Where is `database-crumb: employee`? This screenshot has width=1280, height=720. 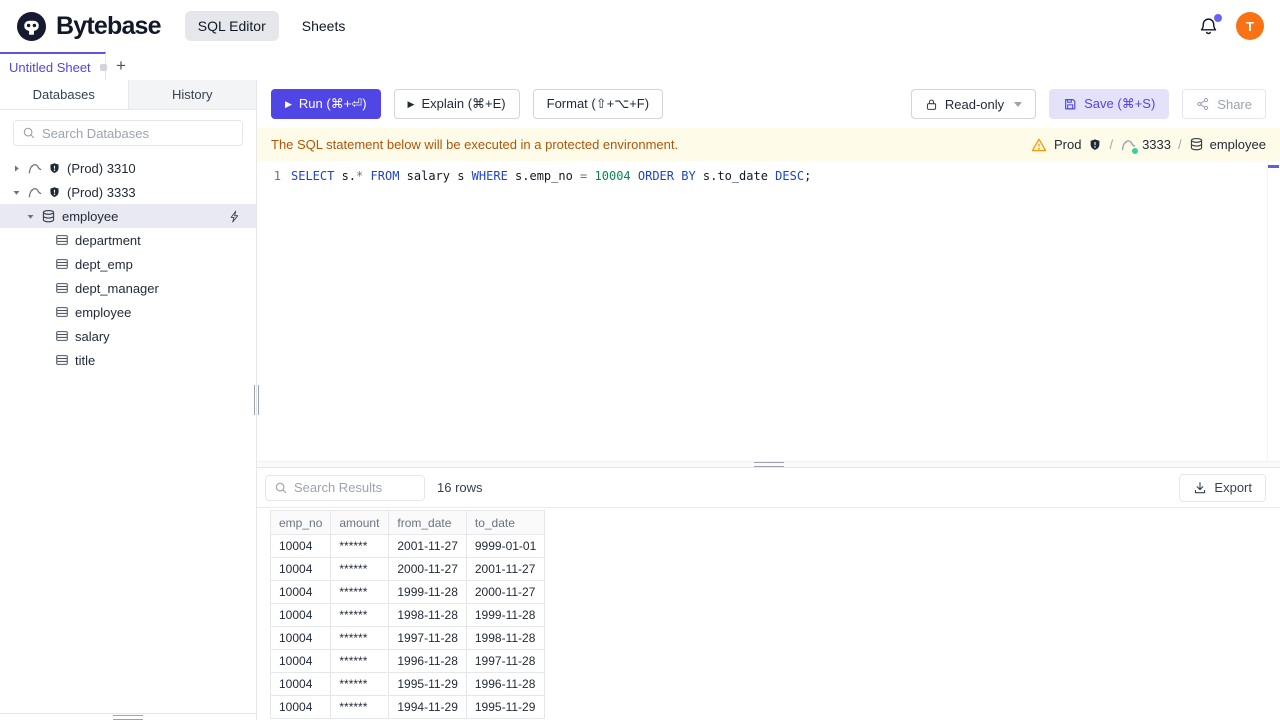
database-crumb: employee is located at coordinates (1227, 144).